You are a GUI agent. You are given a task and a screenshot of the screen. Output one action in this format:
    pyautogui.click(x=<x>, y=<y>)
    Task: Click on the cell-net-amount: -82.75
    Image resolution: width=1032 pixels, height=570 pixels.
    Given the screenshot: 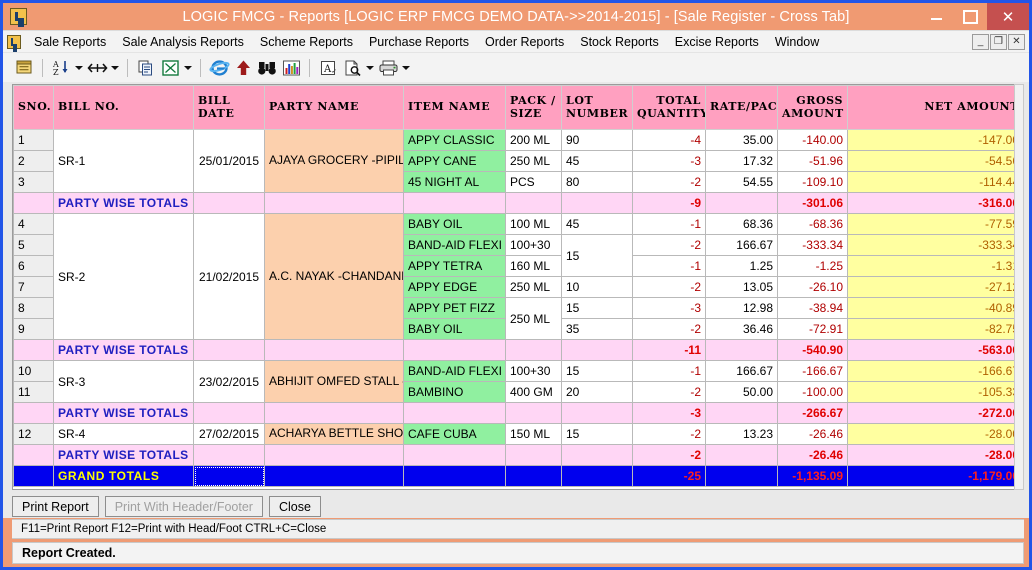 What is the action you would take?
    pyautogui.click(x=935, y=329)
    